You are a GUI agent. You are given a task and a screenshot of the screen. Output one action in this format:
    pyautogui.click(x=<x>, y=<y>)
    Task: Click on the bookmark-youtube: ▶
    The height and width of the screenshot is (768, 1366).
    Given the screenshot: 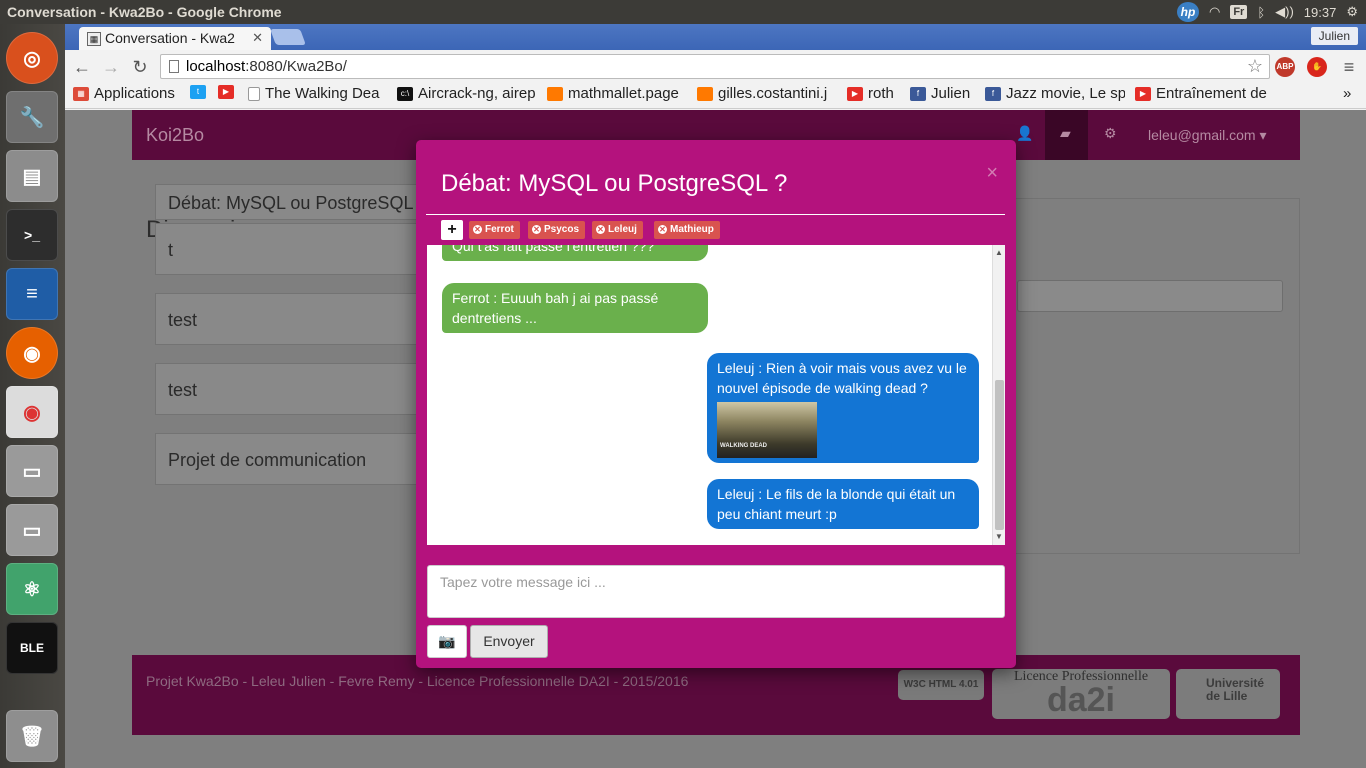 What is the action you would take?
    pyautogui.click(x=228, y=92)
    